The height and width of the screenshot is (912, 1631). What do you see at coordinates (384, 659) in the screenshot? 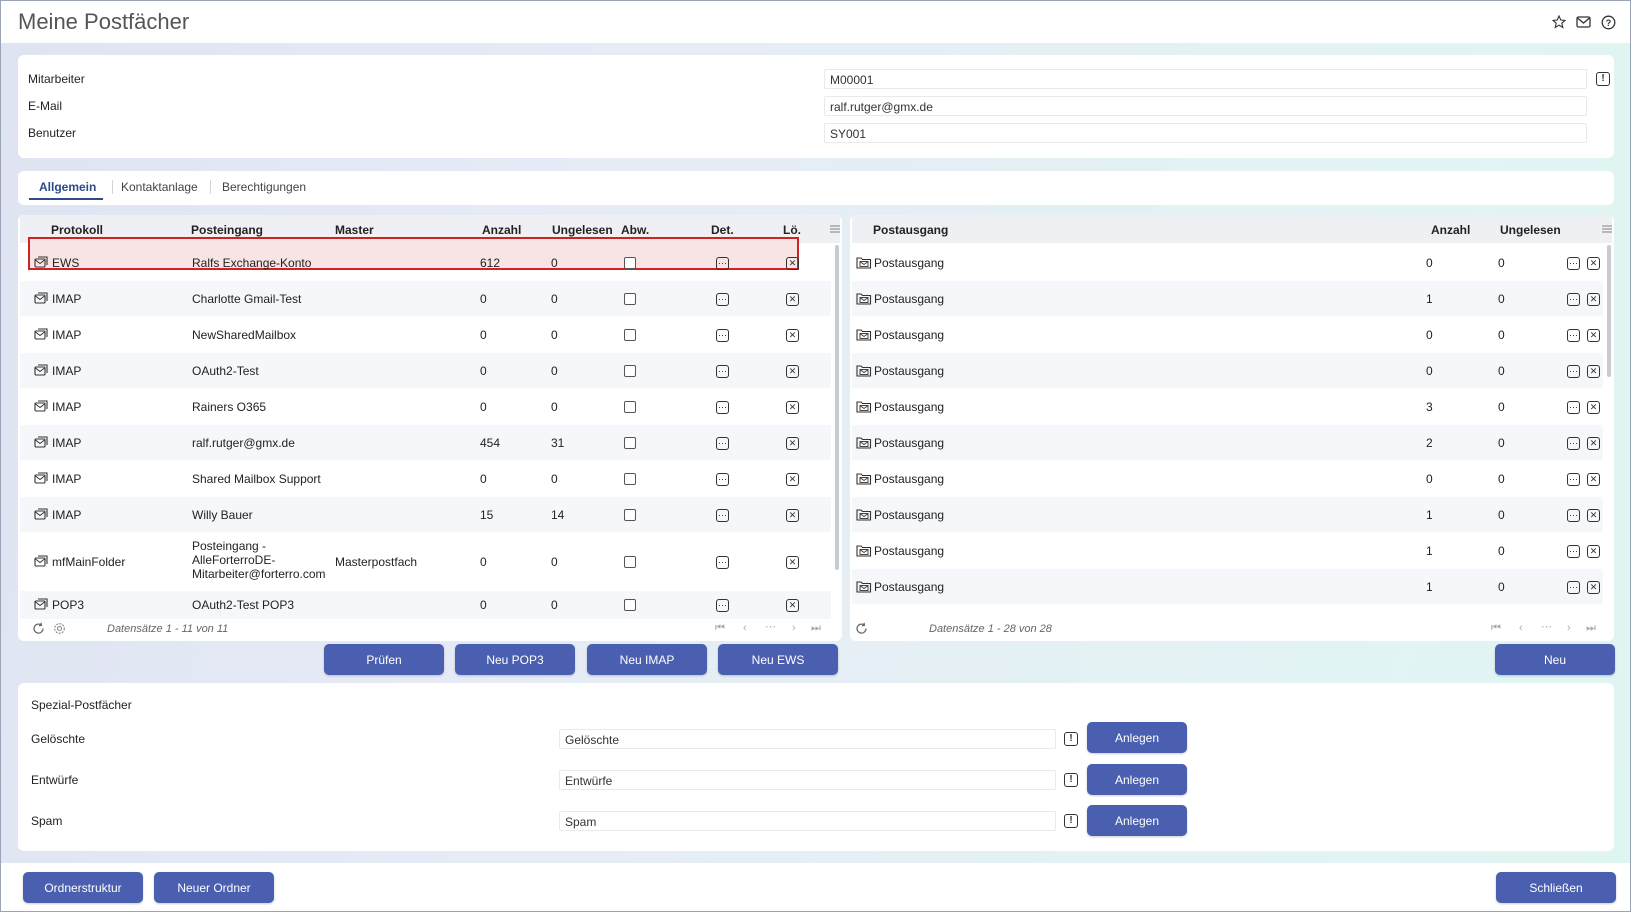
I see `pruefen-button: Prüfen` at bounding box center [384, 659].